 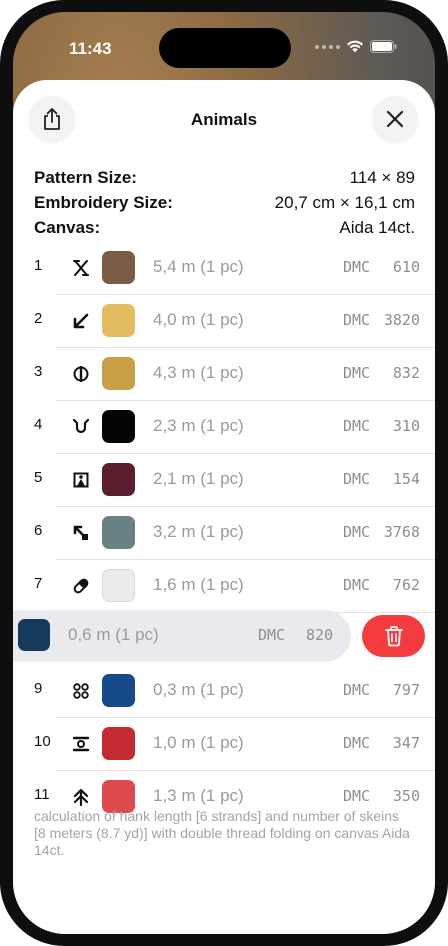 I want to click on swiped-thread-content: 0,6 m (1 pc) DMC 820, so click(x=182, y=636).